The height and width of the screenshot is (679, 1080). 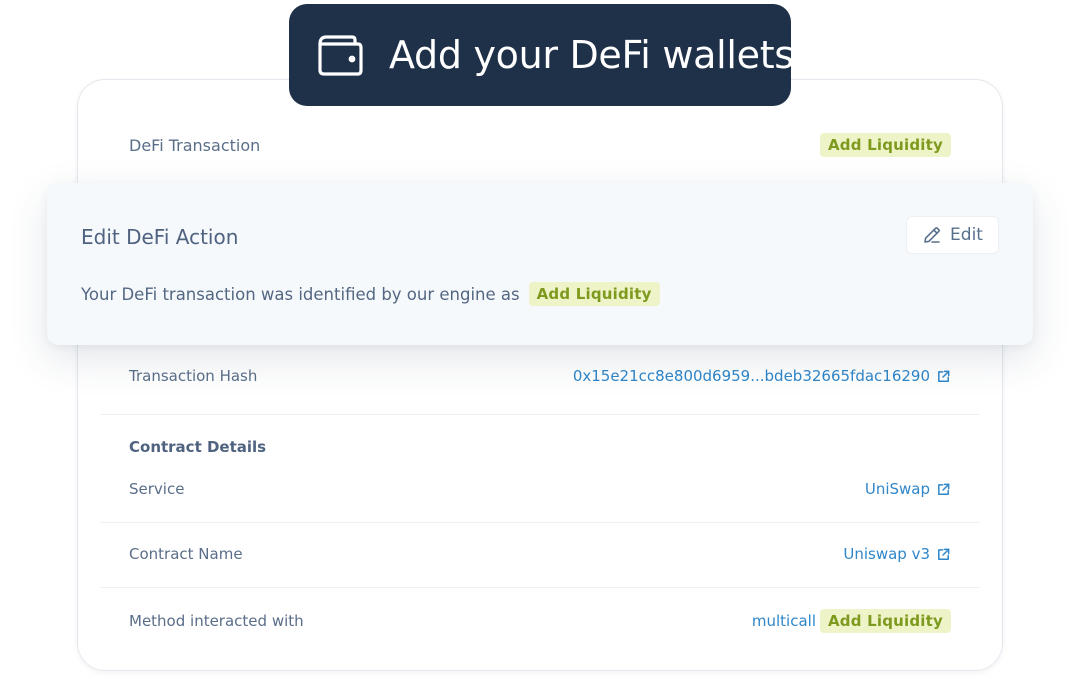 I want to click on service-row: Service UniSwap, so click(x=540, y=489).